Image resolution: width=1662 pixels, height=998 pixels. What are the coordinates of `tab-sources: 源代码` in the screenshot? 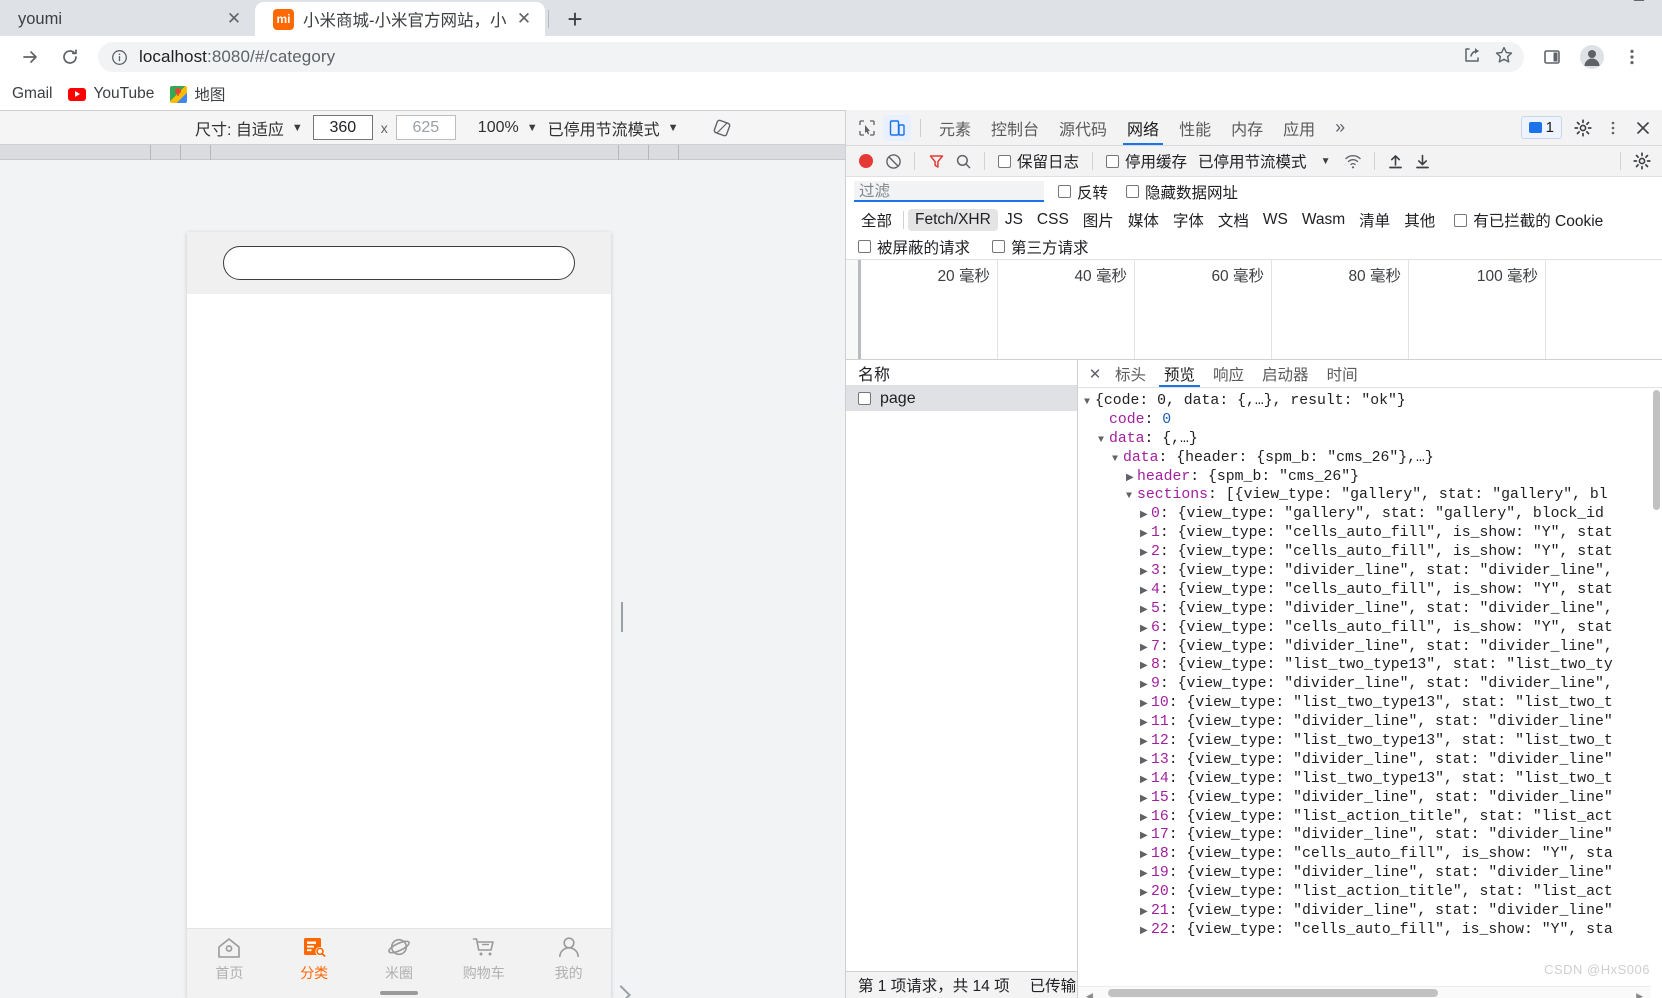 It's located at (1083, 127).